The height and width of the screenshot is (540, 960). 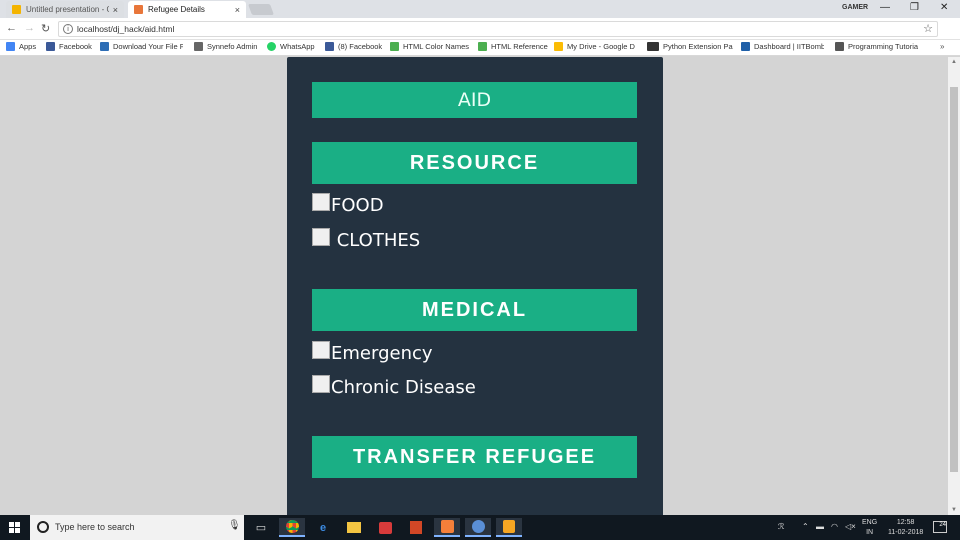 I want to click on tab-refugee-details: Refugee Details ×, so click(x=187, y=9).